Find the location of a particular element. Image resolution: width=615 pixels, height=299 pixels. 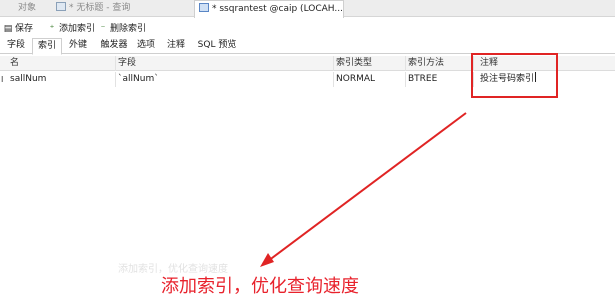

add-index-button: ⁺ 添加索引 is located at coordinates (71, 29).